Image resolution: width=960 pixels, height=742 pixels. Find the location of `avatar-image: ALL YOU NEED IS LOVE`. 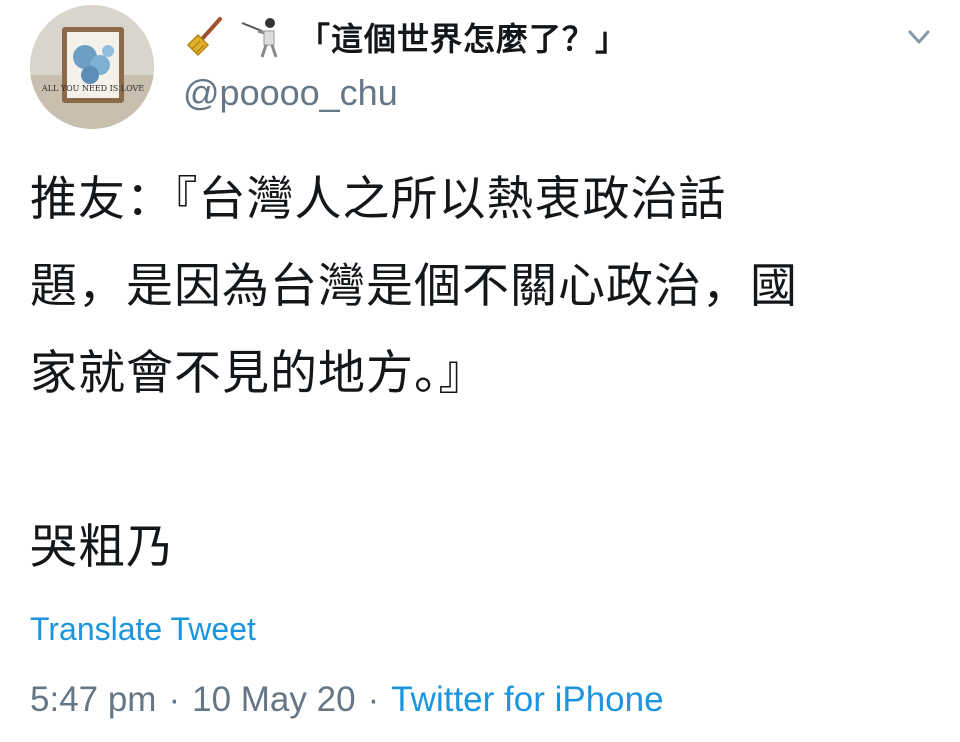

avatar-image: ALL YOU NEED IS LOVE is located at coordinates (92, 67).